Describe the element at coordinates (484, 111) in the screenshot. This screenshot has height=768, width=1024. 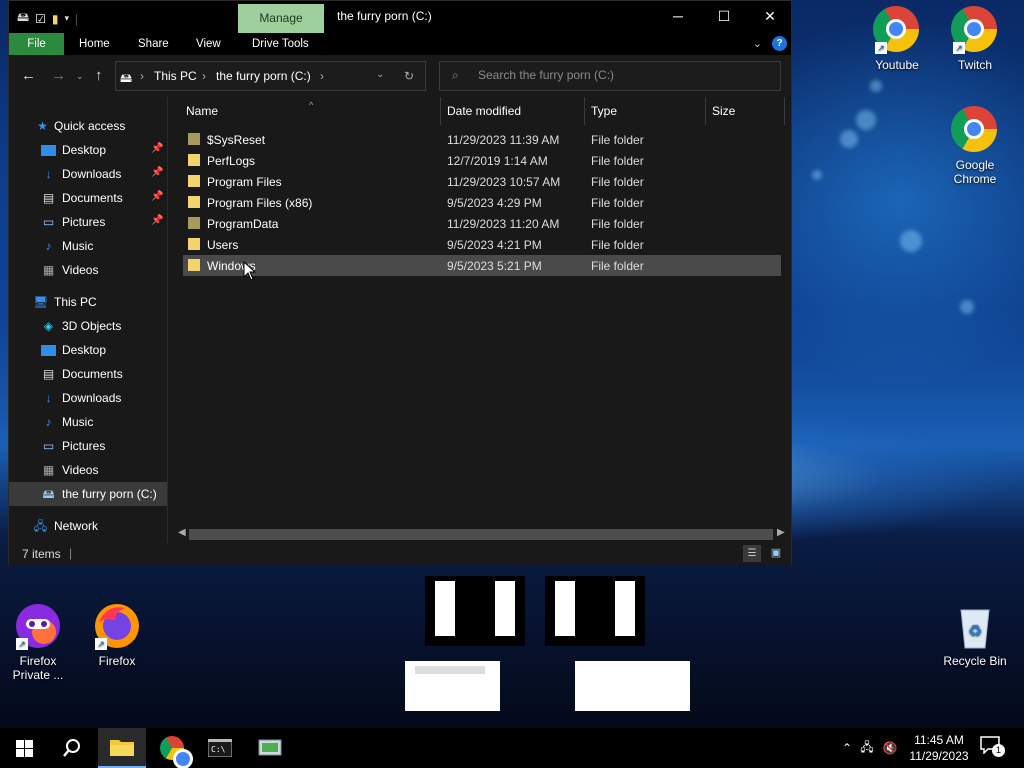
I see `column-header-date: Date modified` at that location.